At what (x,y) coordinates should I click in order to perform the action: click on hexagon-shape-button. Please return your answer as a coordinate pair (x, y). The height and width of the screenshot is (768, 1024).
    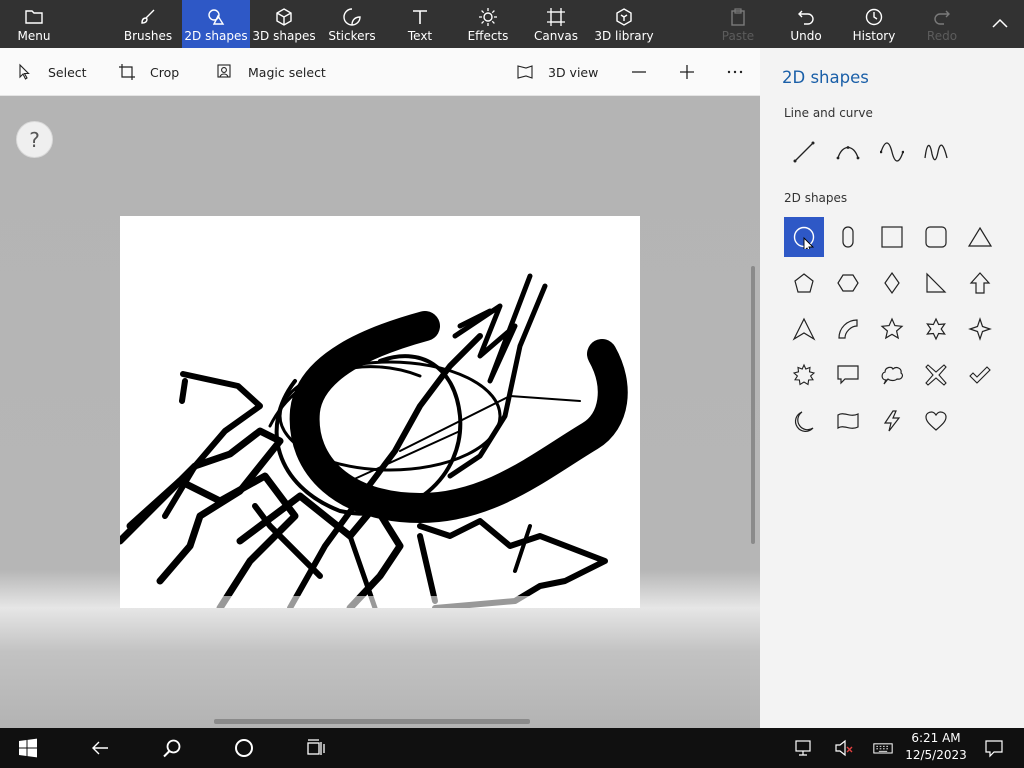
    Looking at the image, I should click on (848, 283).